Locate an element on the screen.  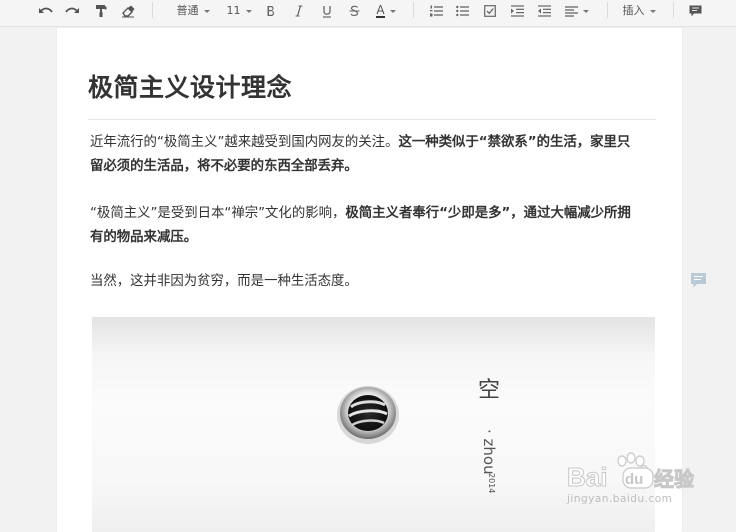
paragraph-style-label: 普通 is located at coordinates (187, 10).